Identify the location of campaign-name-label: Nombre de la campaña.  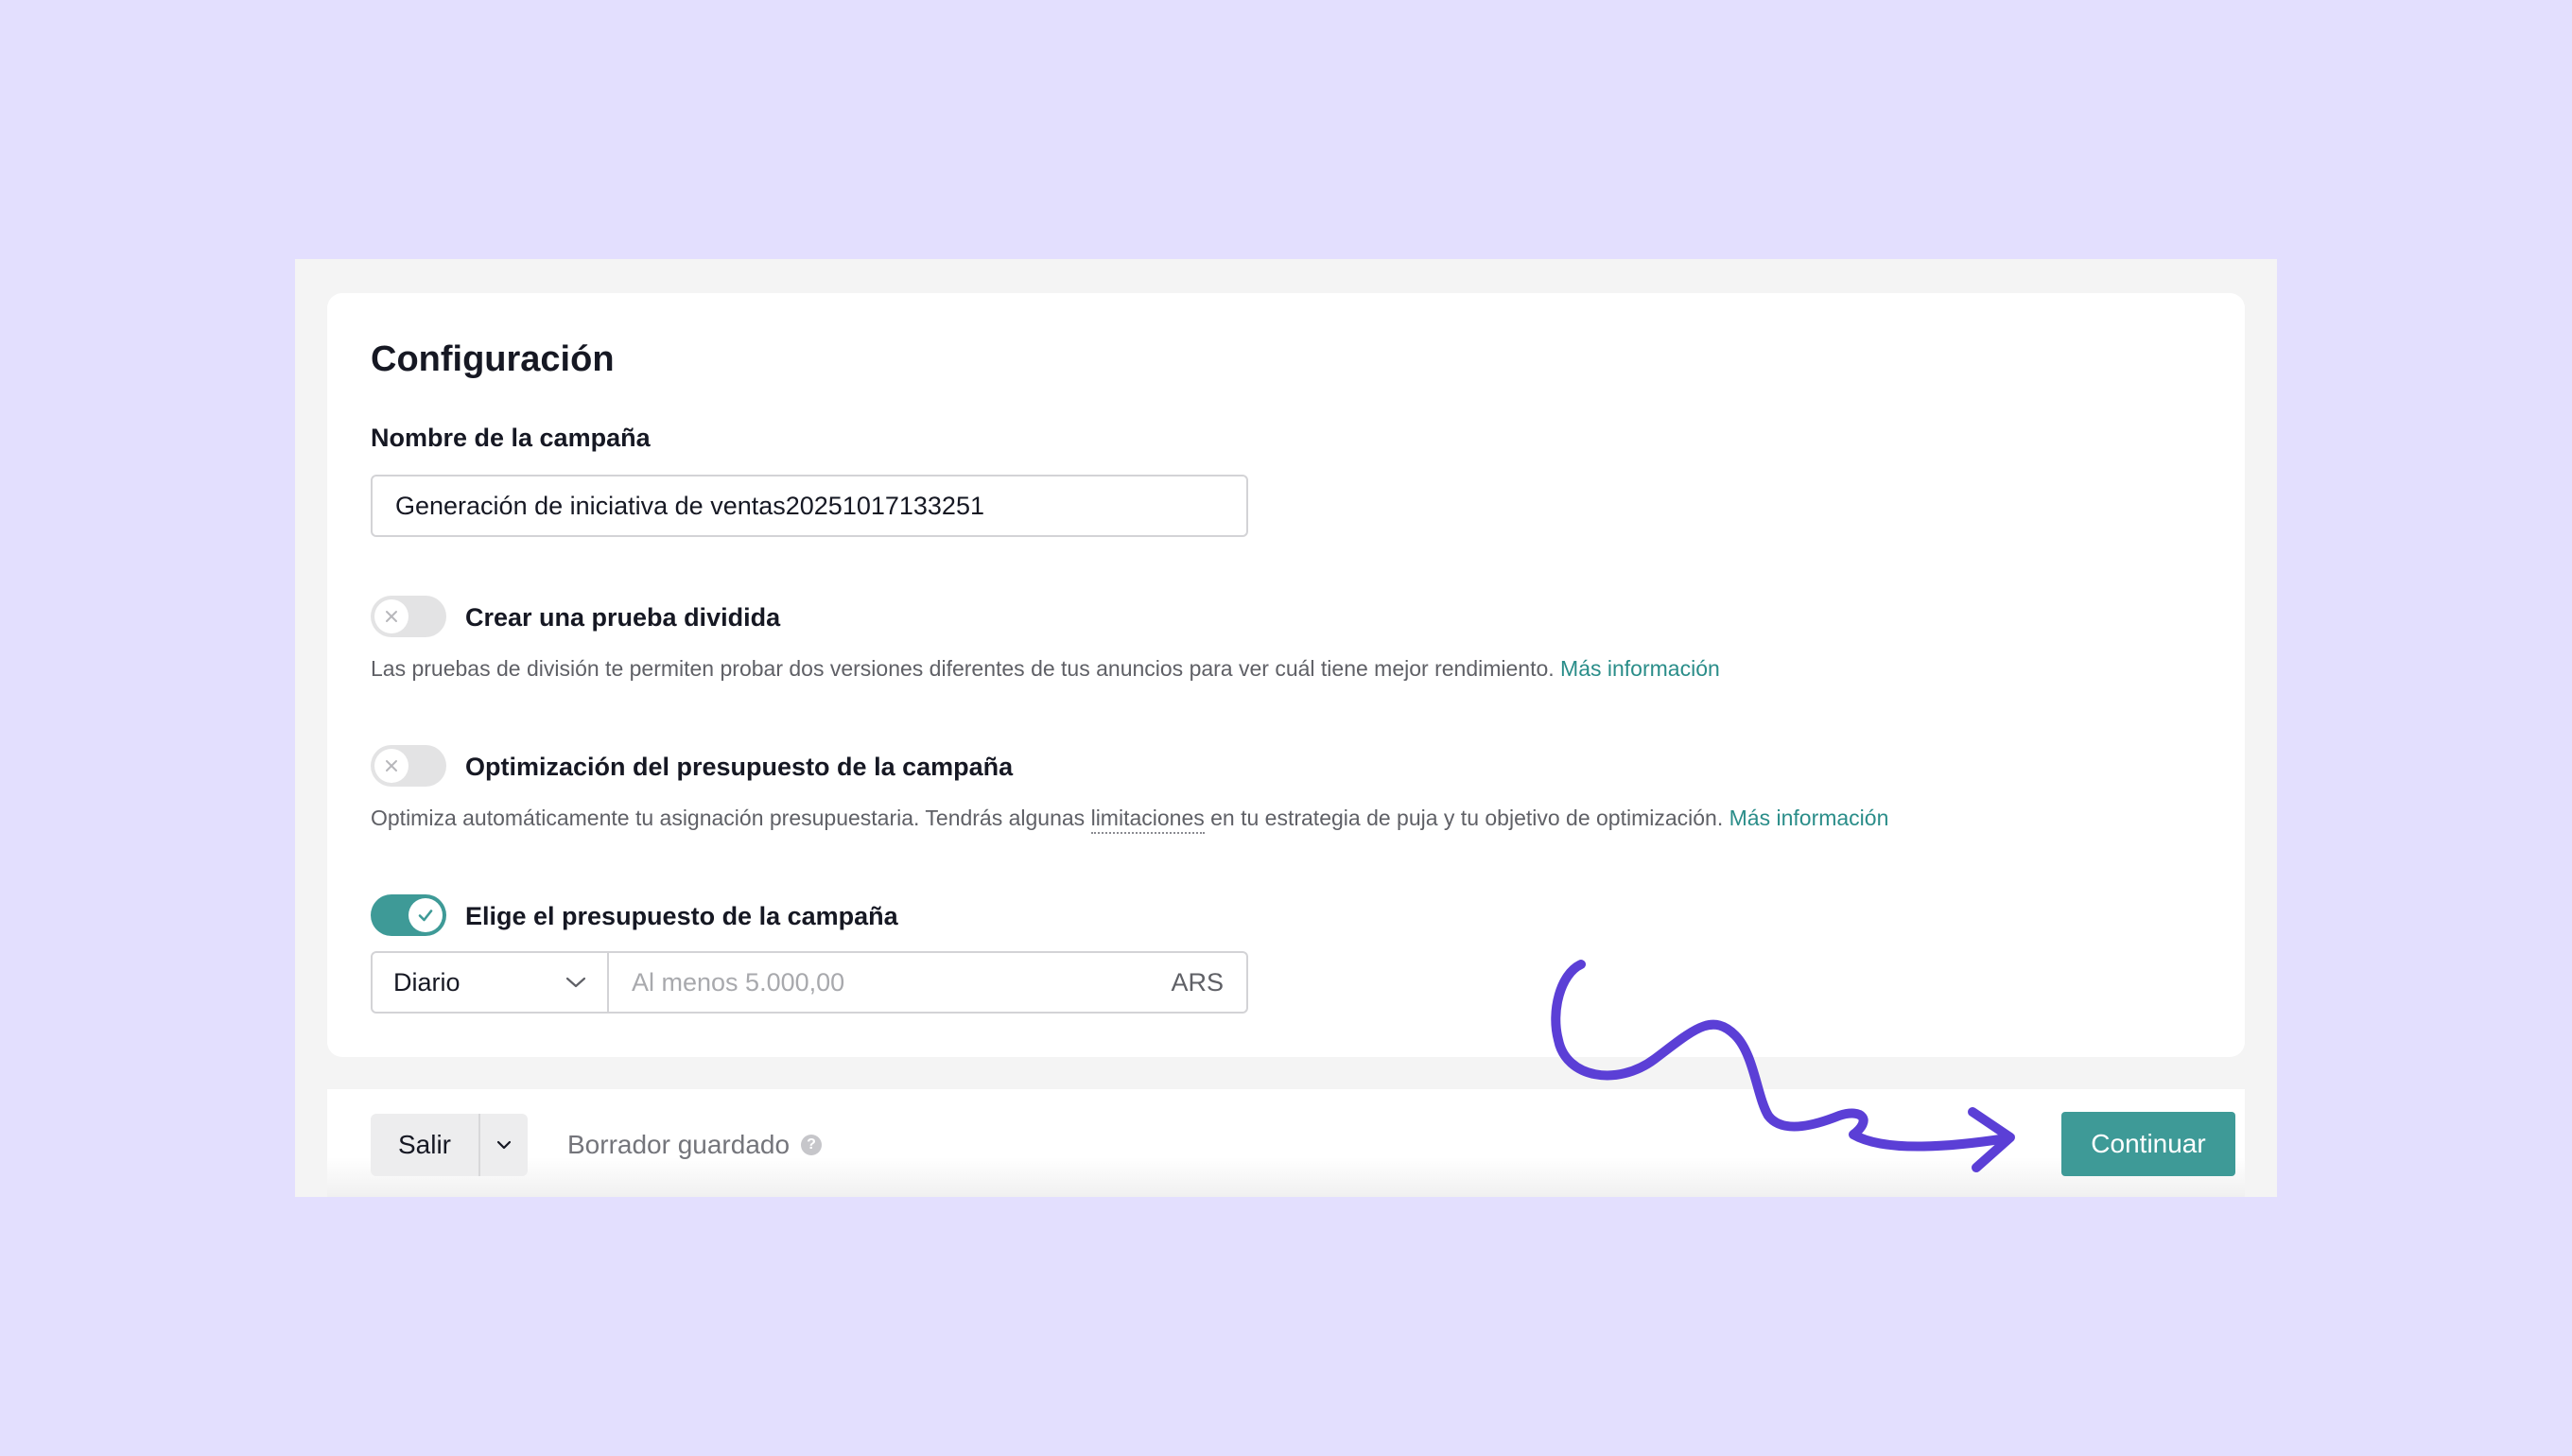
(511, 438).